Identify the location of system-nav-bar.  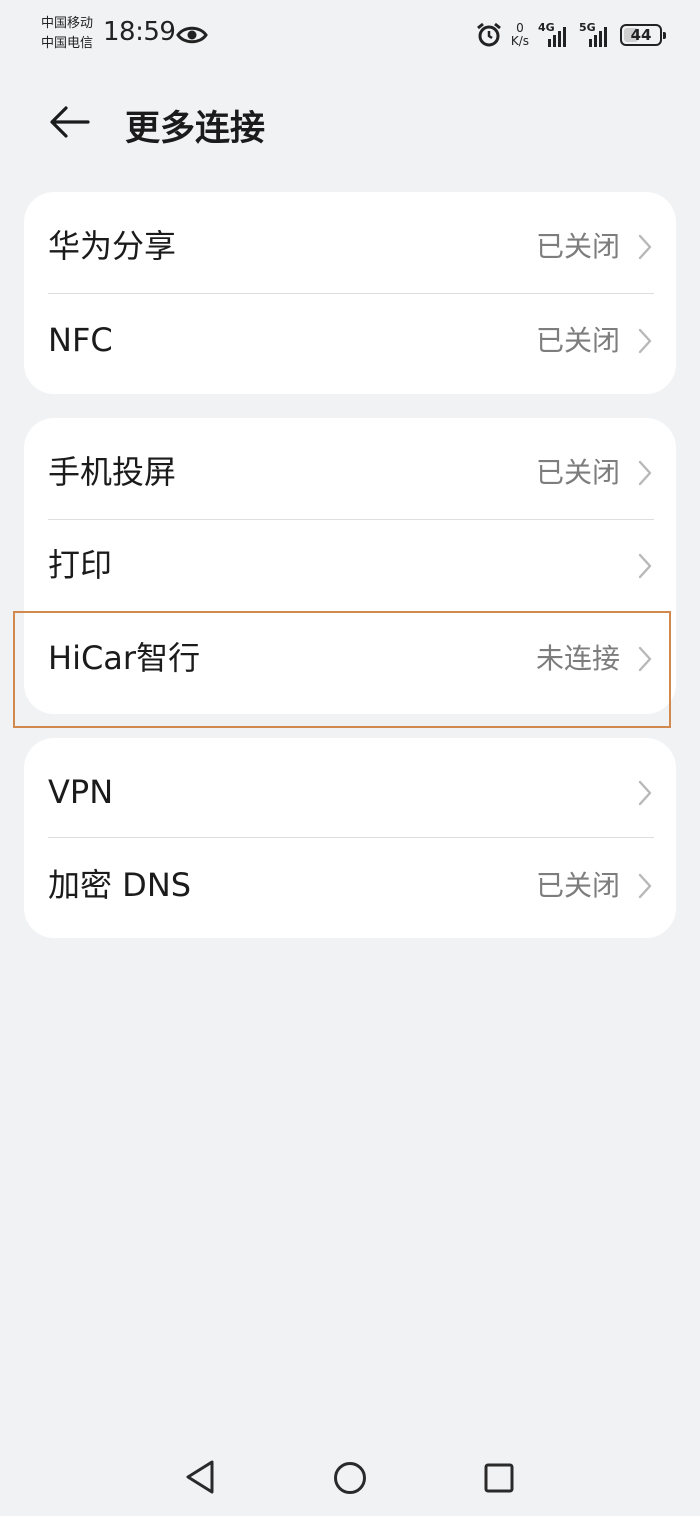
(350, 1478).